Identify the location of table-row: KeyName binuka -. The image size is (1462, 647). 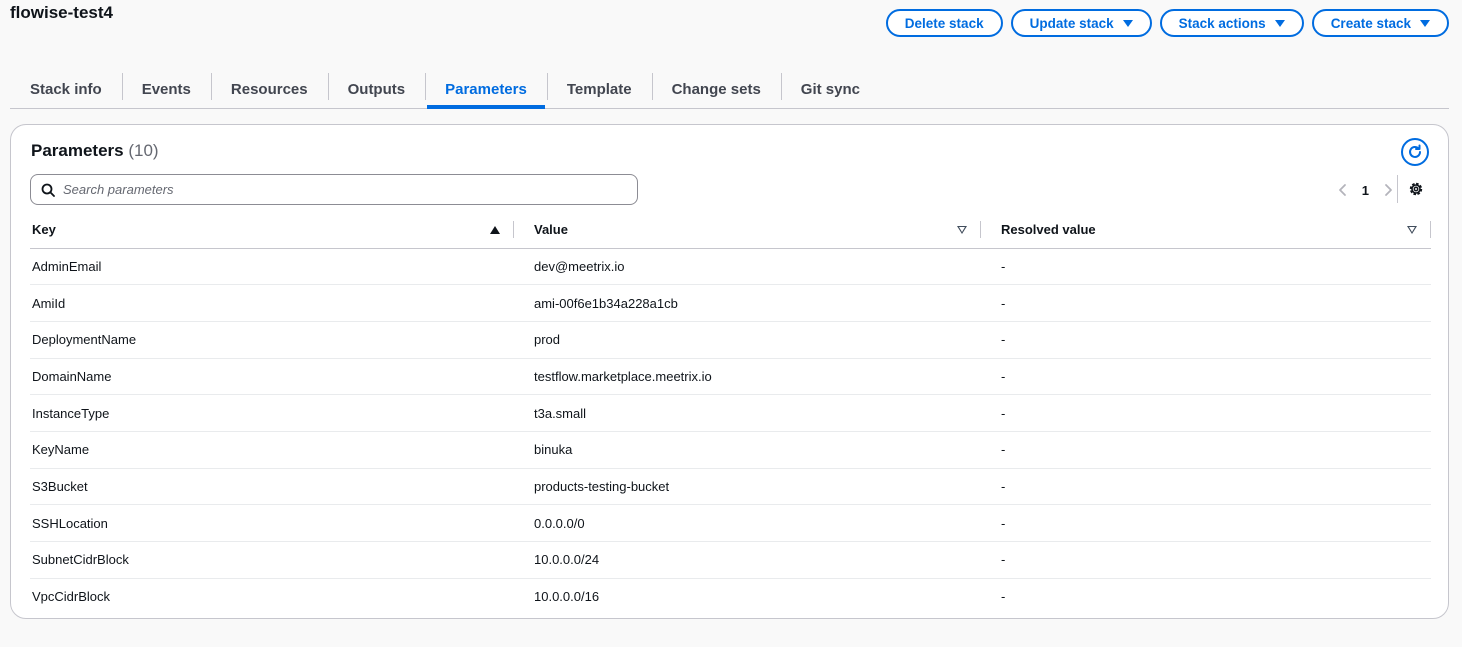
(730, 450).